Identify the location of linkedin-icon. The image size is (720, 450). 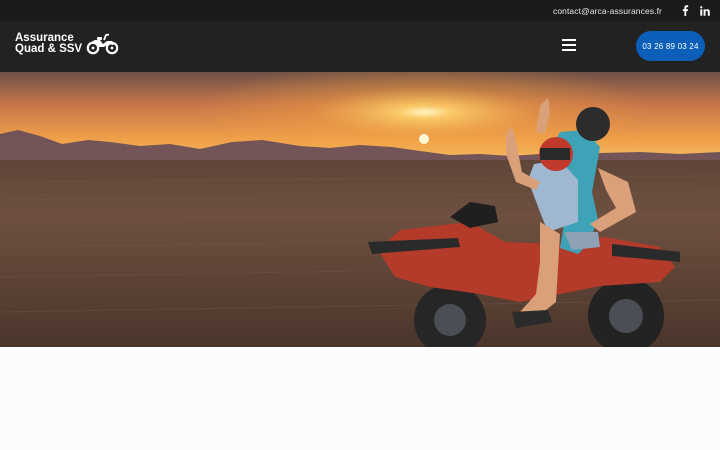
(705, 11).